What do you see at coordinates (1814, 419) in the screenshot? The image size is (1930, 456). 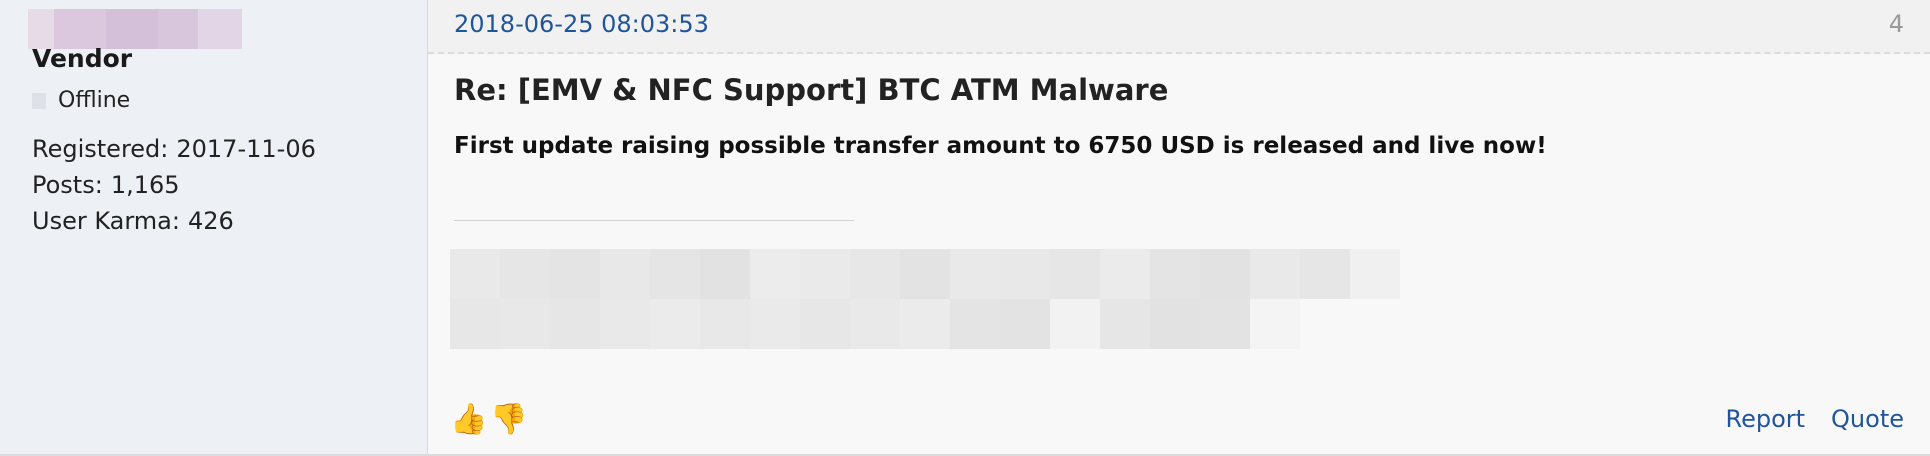 I see `post-actions: Report Quote` at bounding box center [1814, 419].